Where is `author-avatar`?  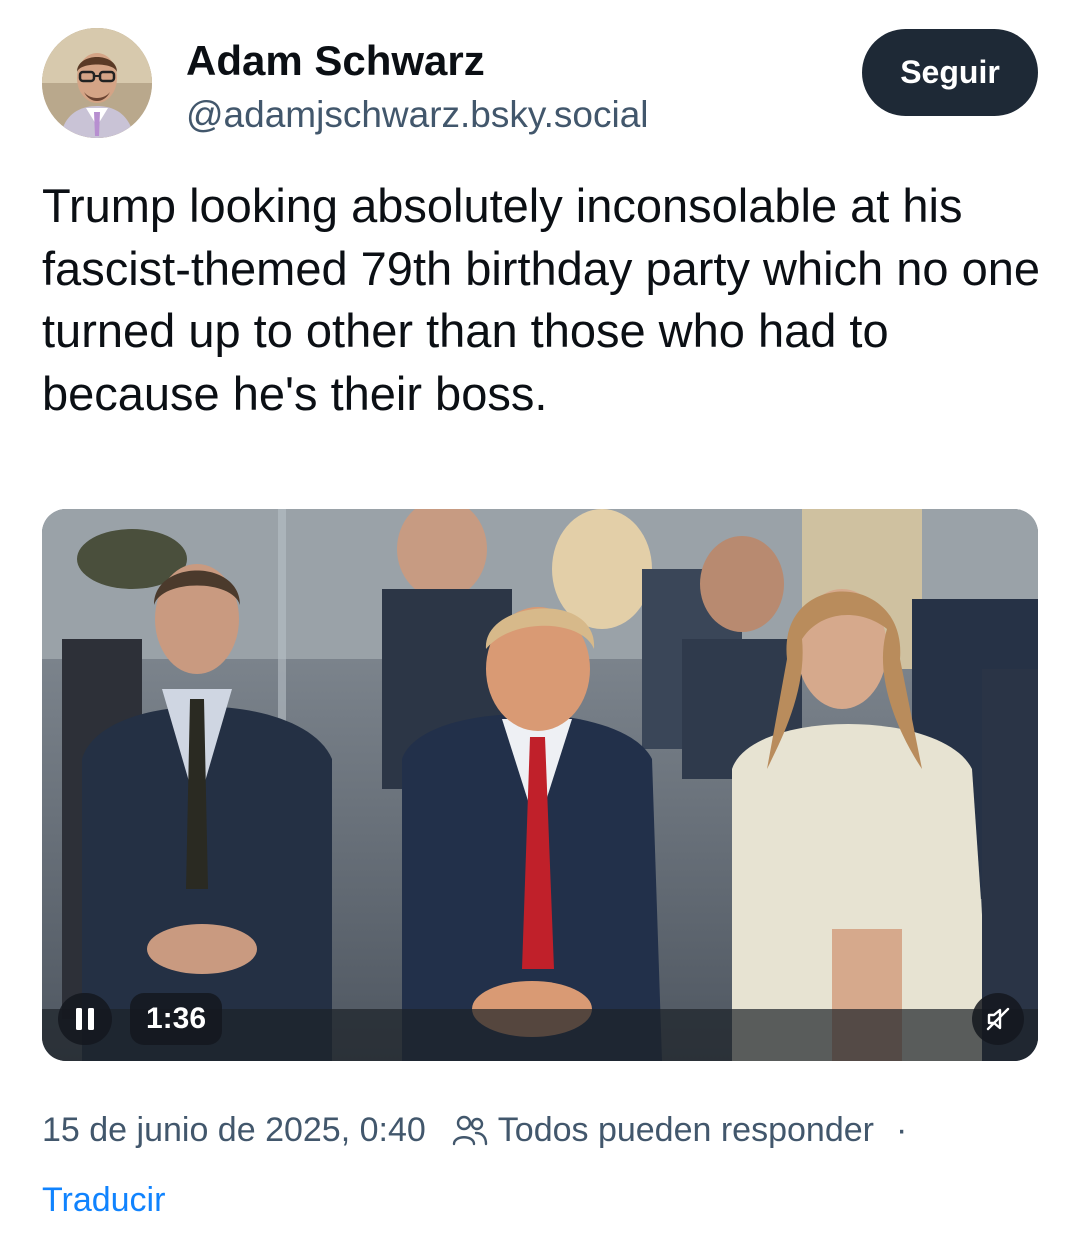
author-avatar is located at coordinates (97, 83).